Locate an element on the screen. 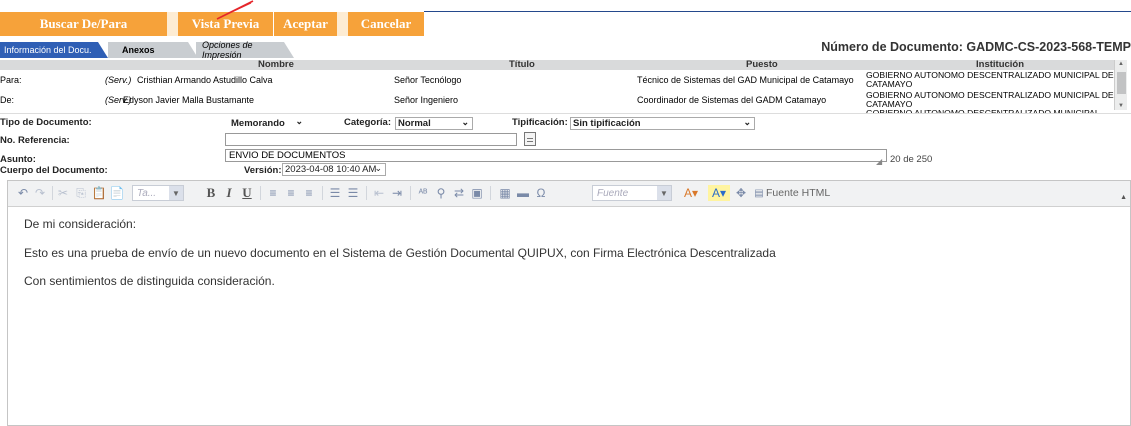 Image resolution: width=1131 pixels, height=426 pixels. collapse-toolbar-icon: ▲ is located at coordinates (1123, 197).